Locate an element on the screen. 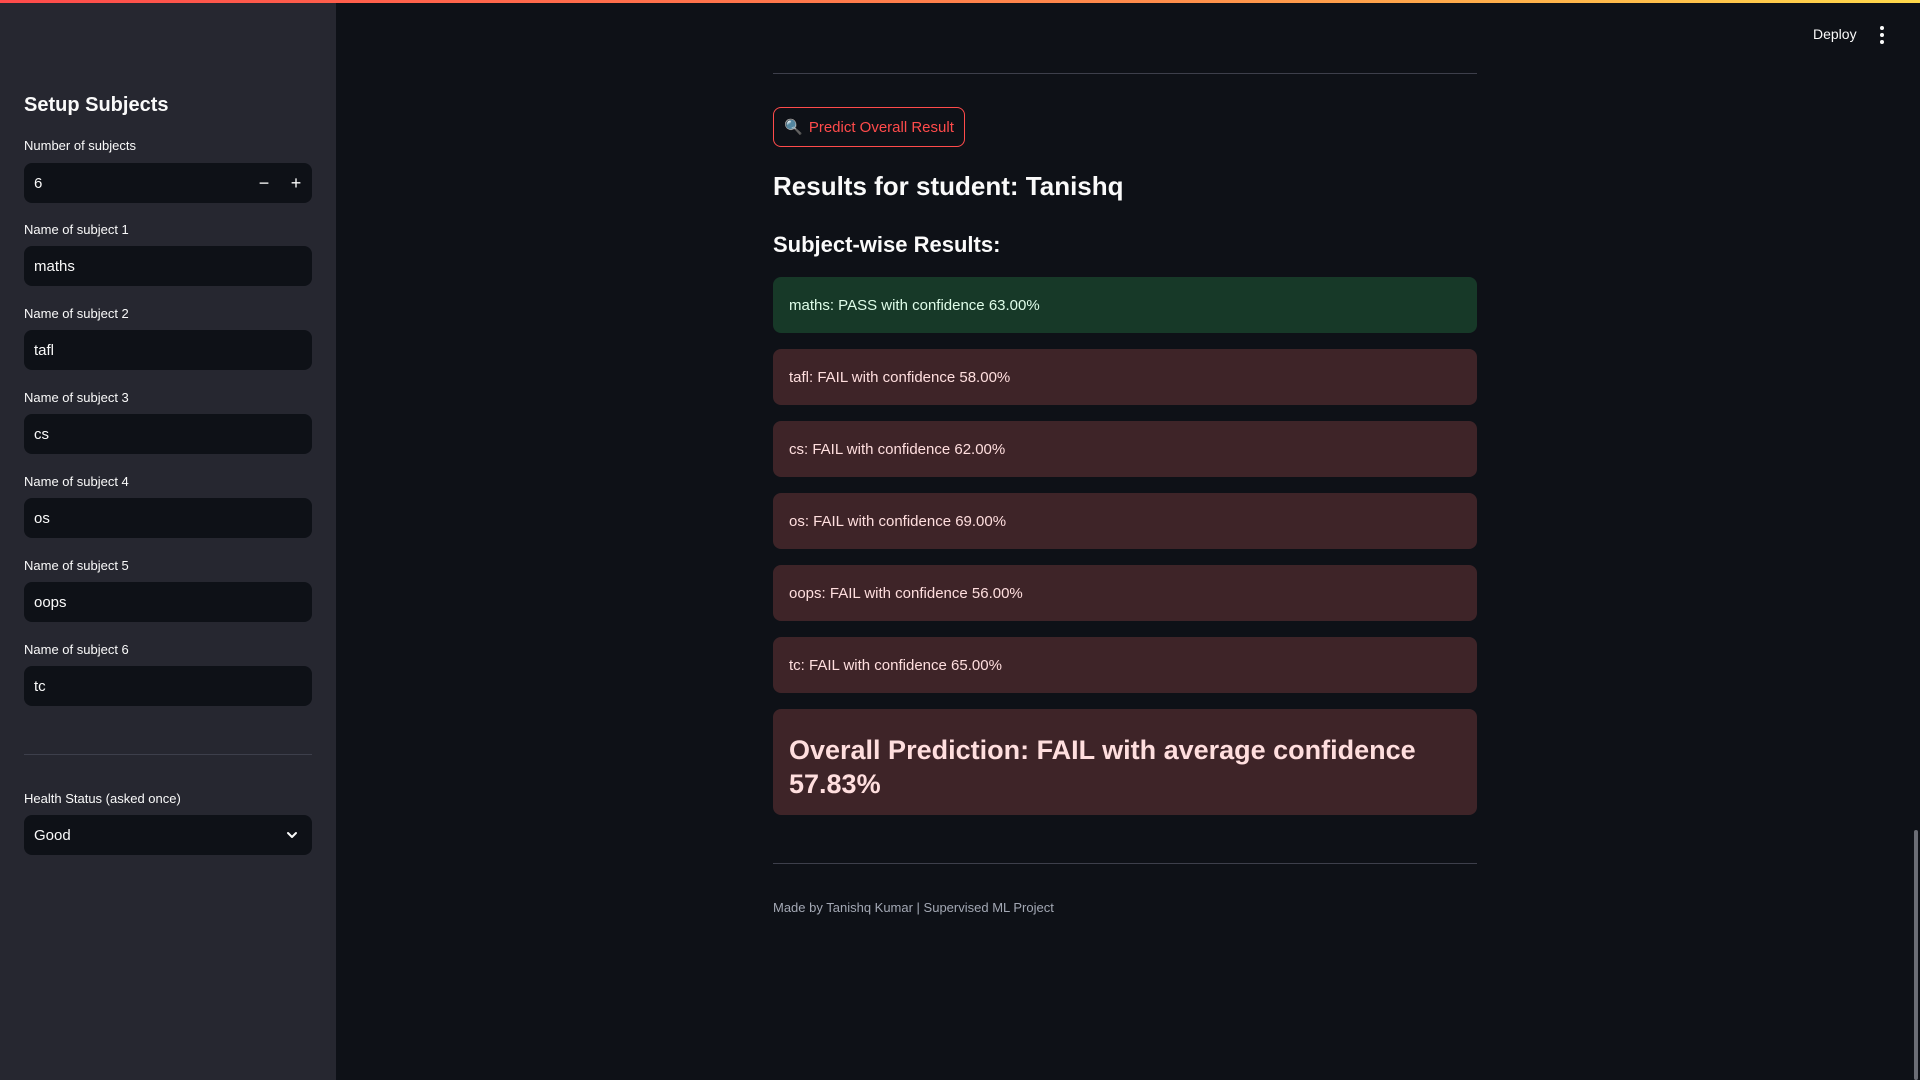  sidebar-title: Setup Subjects is located at coordinates (96, 105).